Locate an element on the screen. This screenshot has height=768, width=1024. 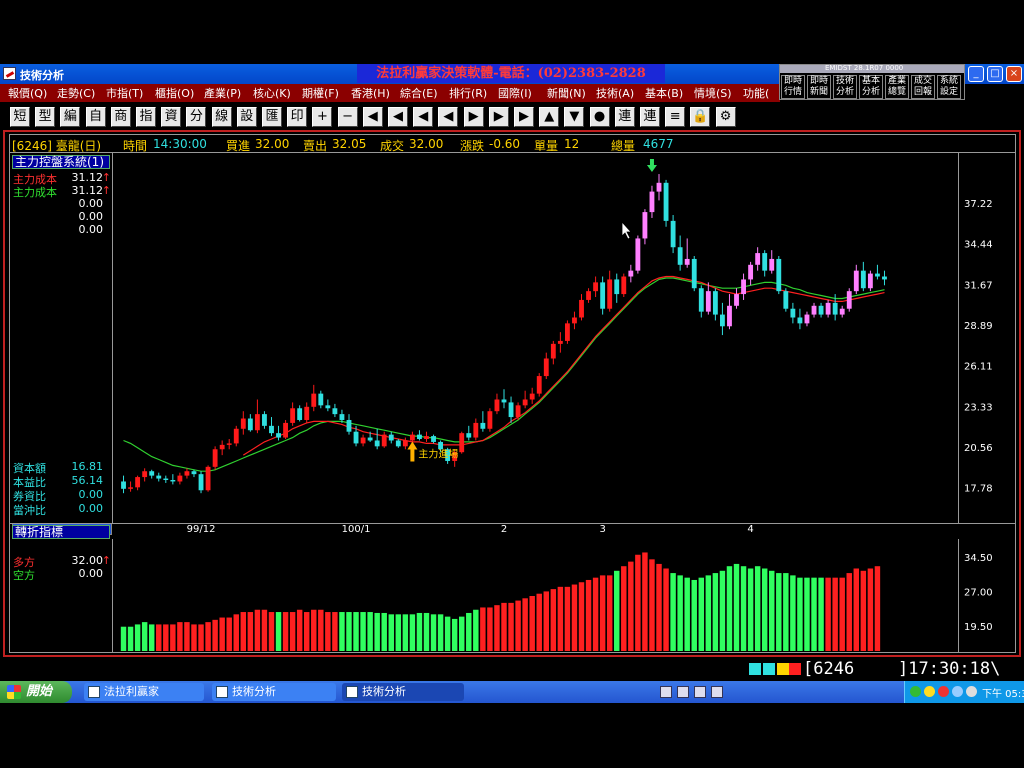
quick-button-label: 分析 is located at coordinates (870, 92).